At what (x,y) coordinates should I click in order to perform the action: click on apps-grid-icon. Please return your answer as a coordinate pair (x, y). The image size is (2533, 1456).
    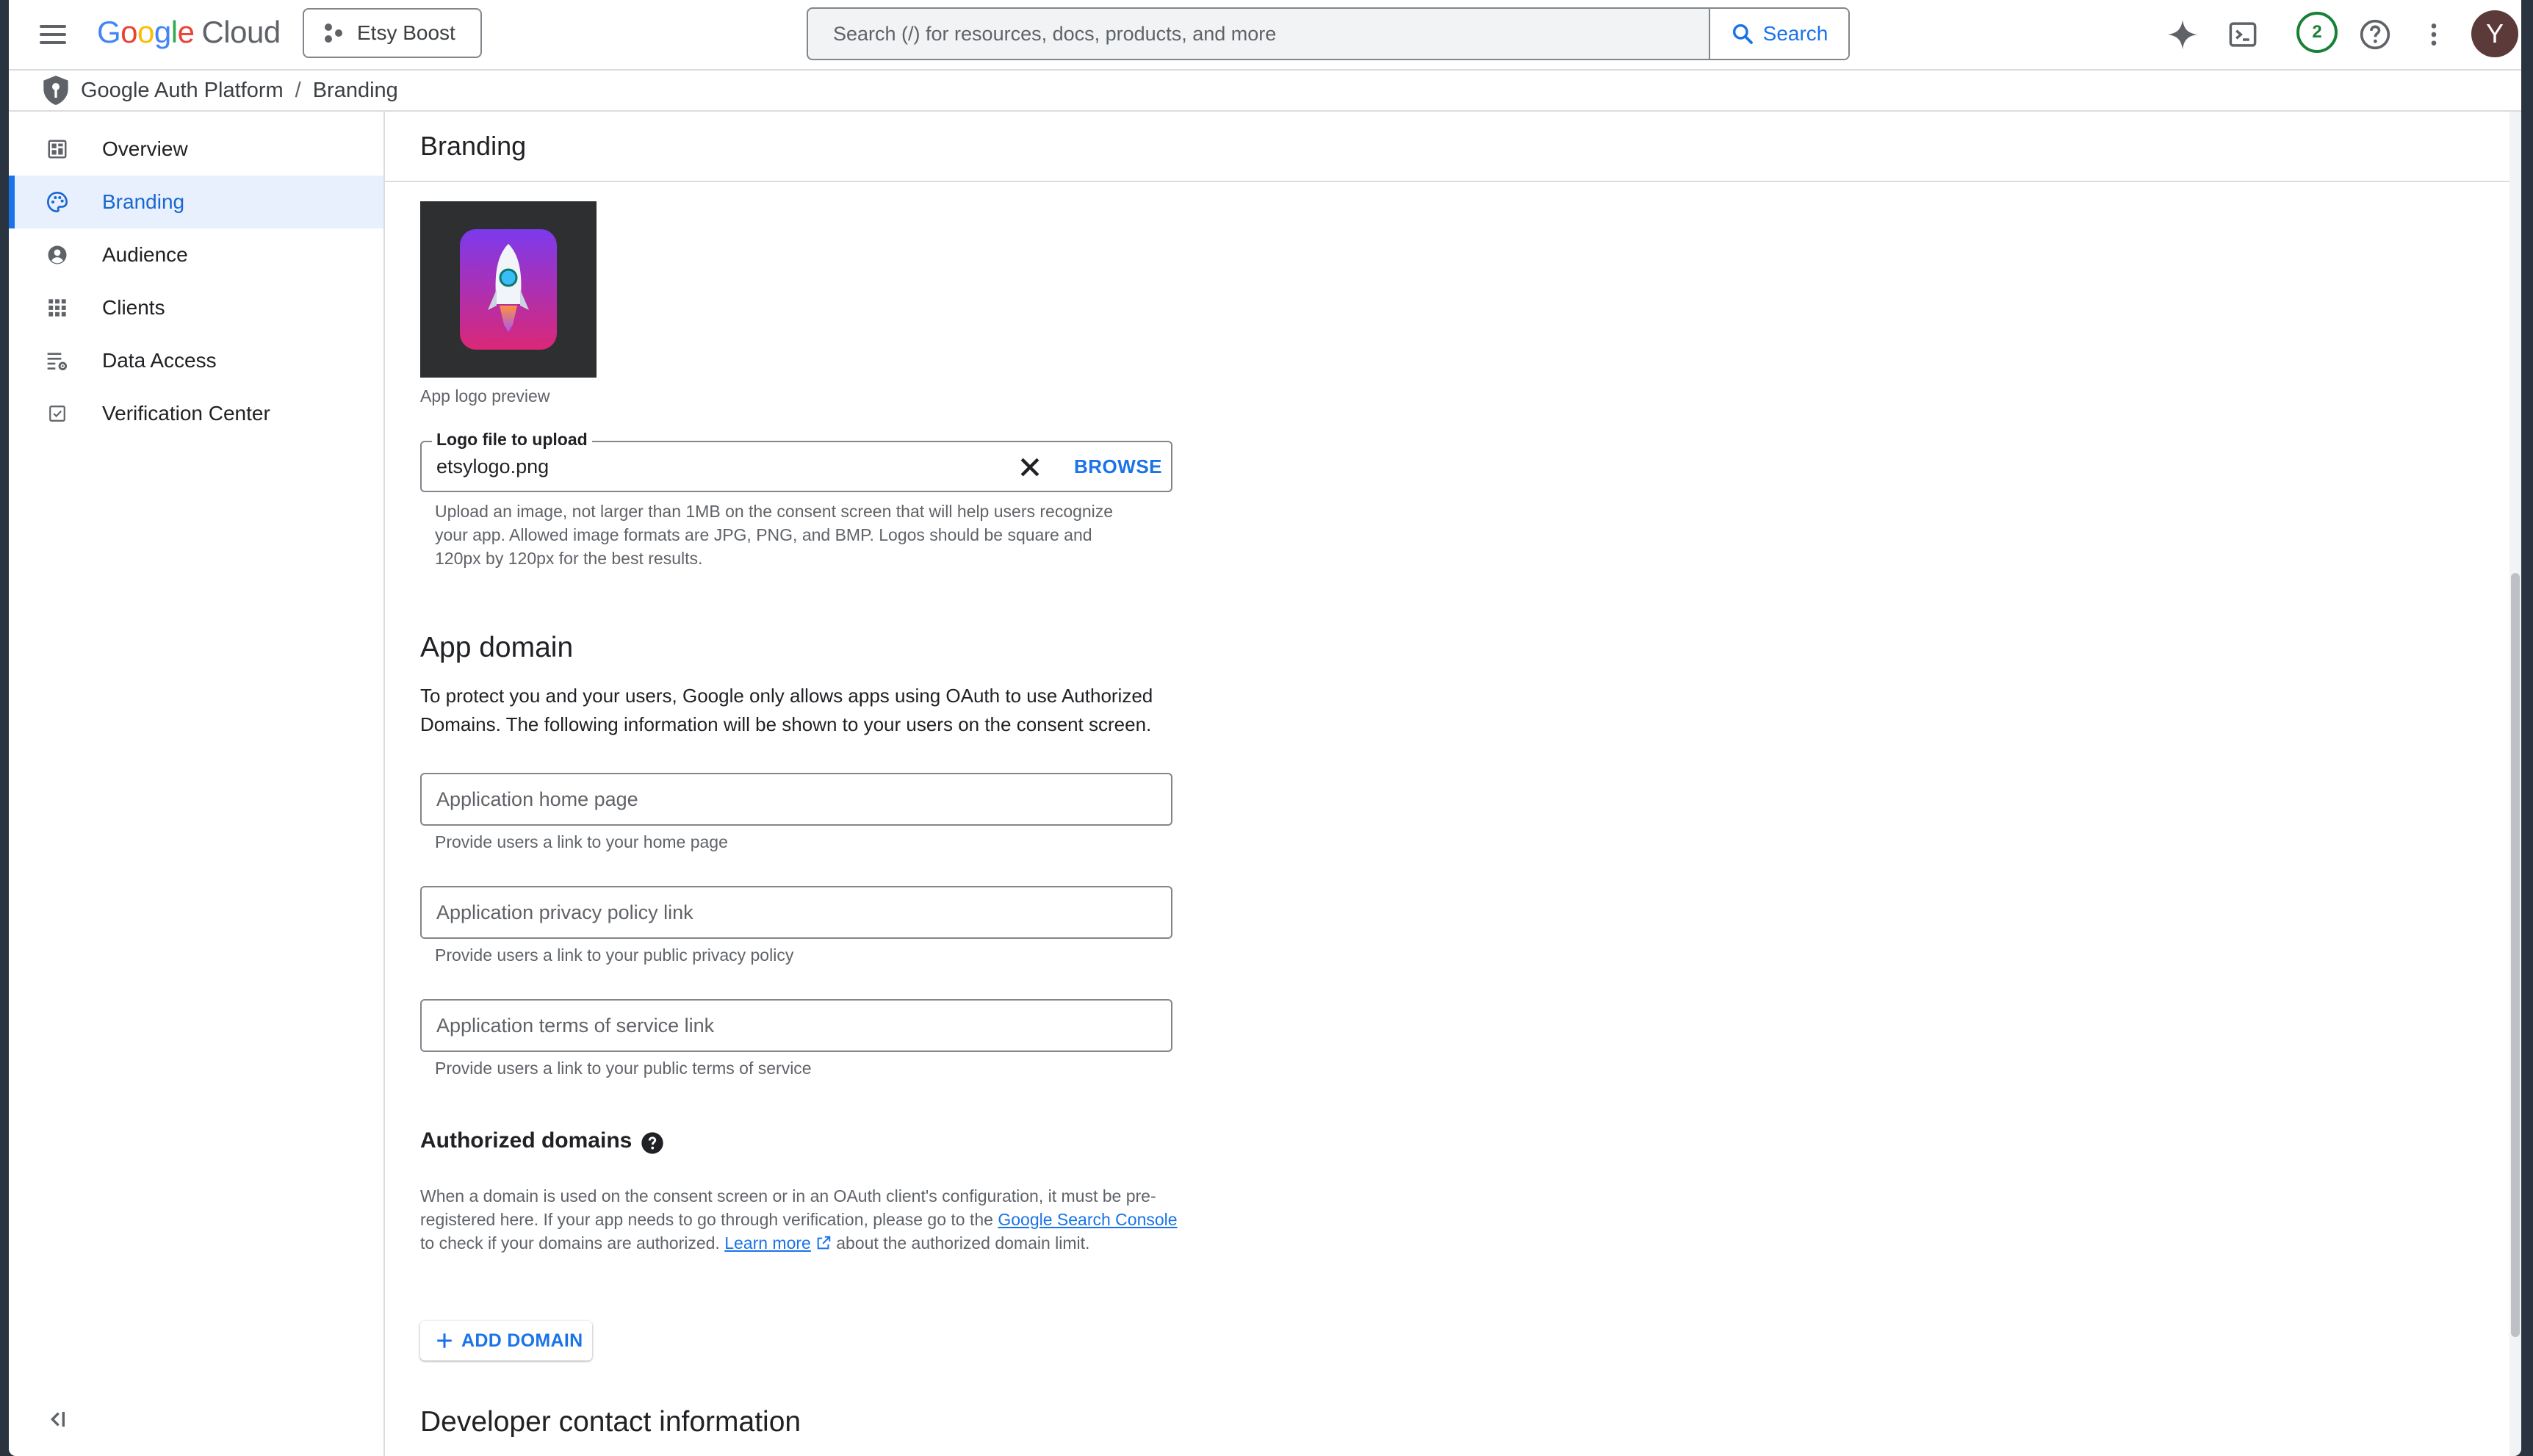
    Looking at the image, I should click on (57, 307).